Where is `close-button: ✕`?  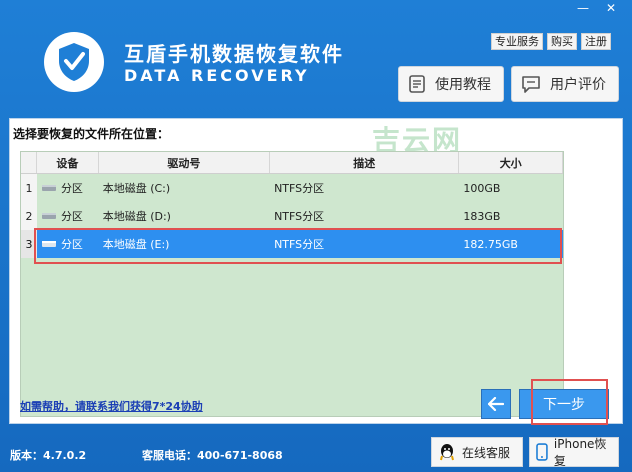
close-button: ✕ is located at coordinates (611, 9).